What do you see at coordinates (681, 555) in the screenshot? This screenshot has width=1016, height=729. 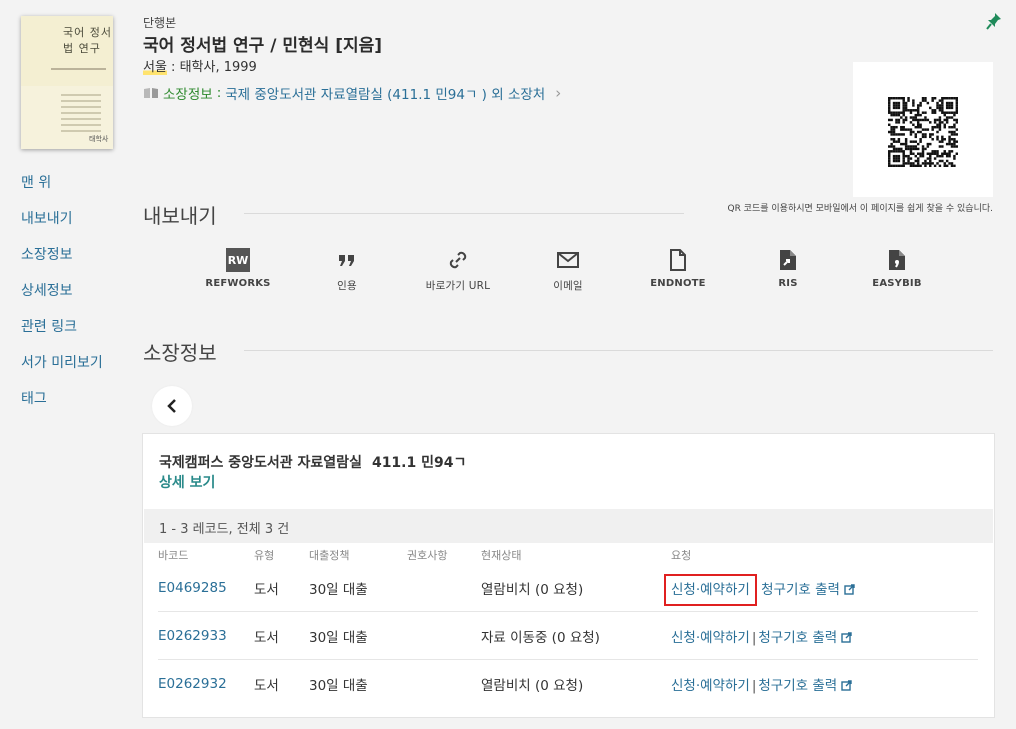 I see `column-header: 요청` at bounding box center [681, 555].